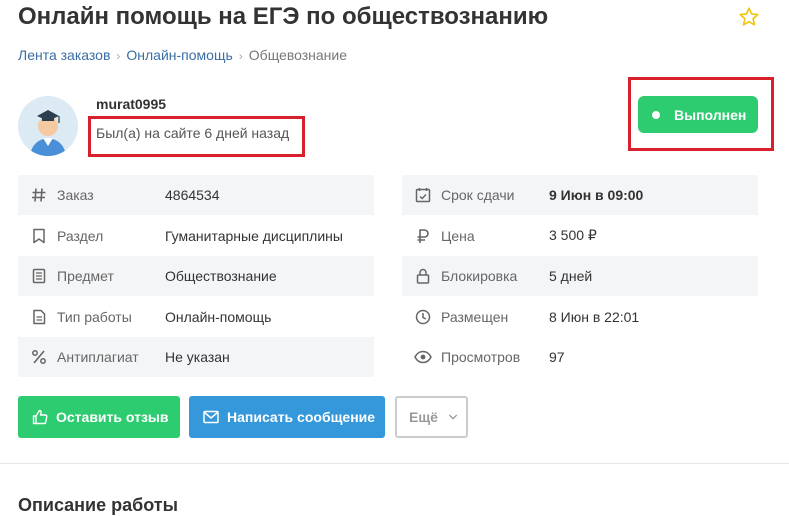 The image size is (789, 516). Describe the element at coordinates (596, 195) in the screenshot. I see `detail-value: 9 Июн в 09:00` at that location.